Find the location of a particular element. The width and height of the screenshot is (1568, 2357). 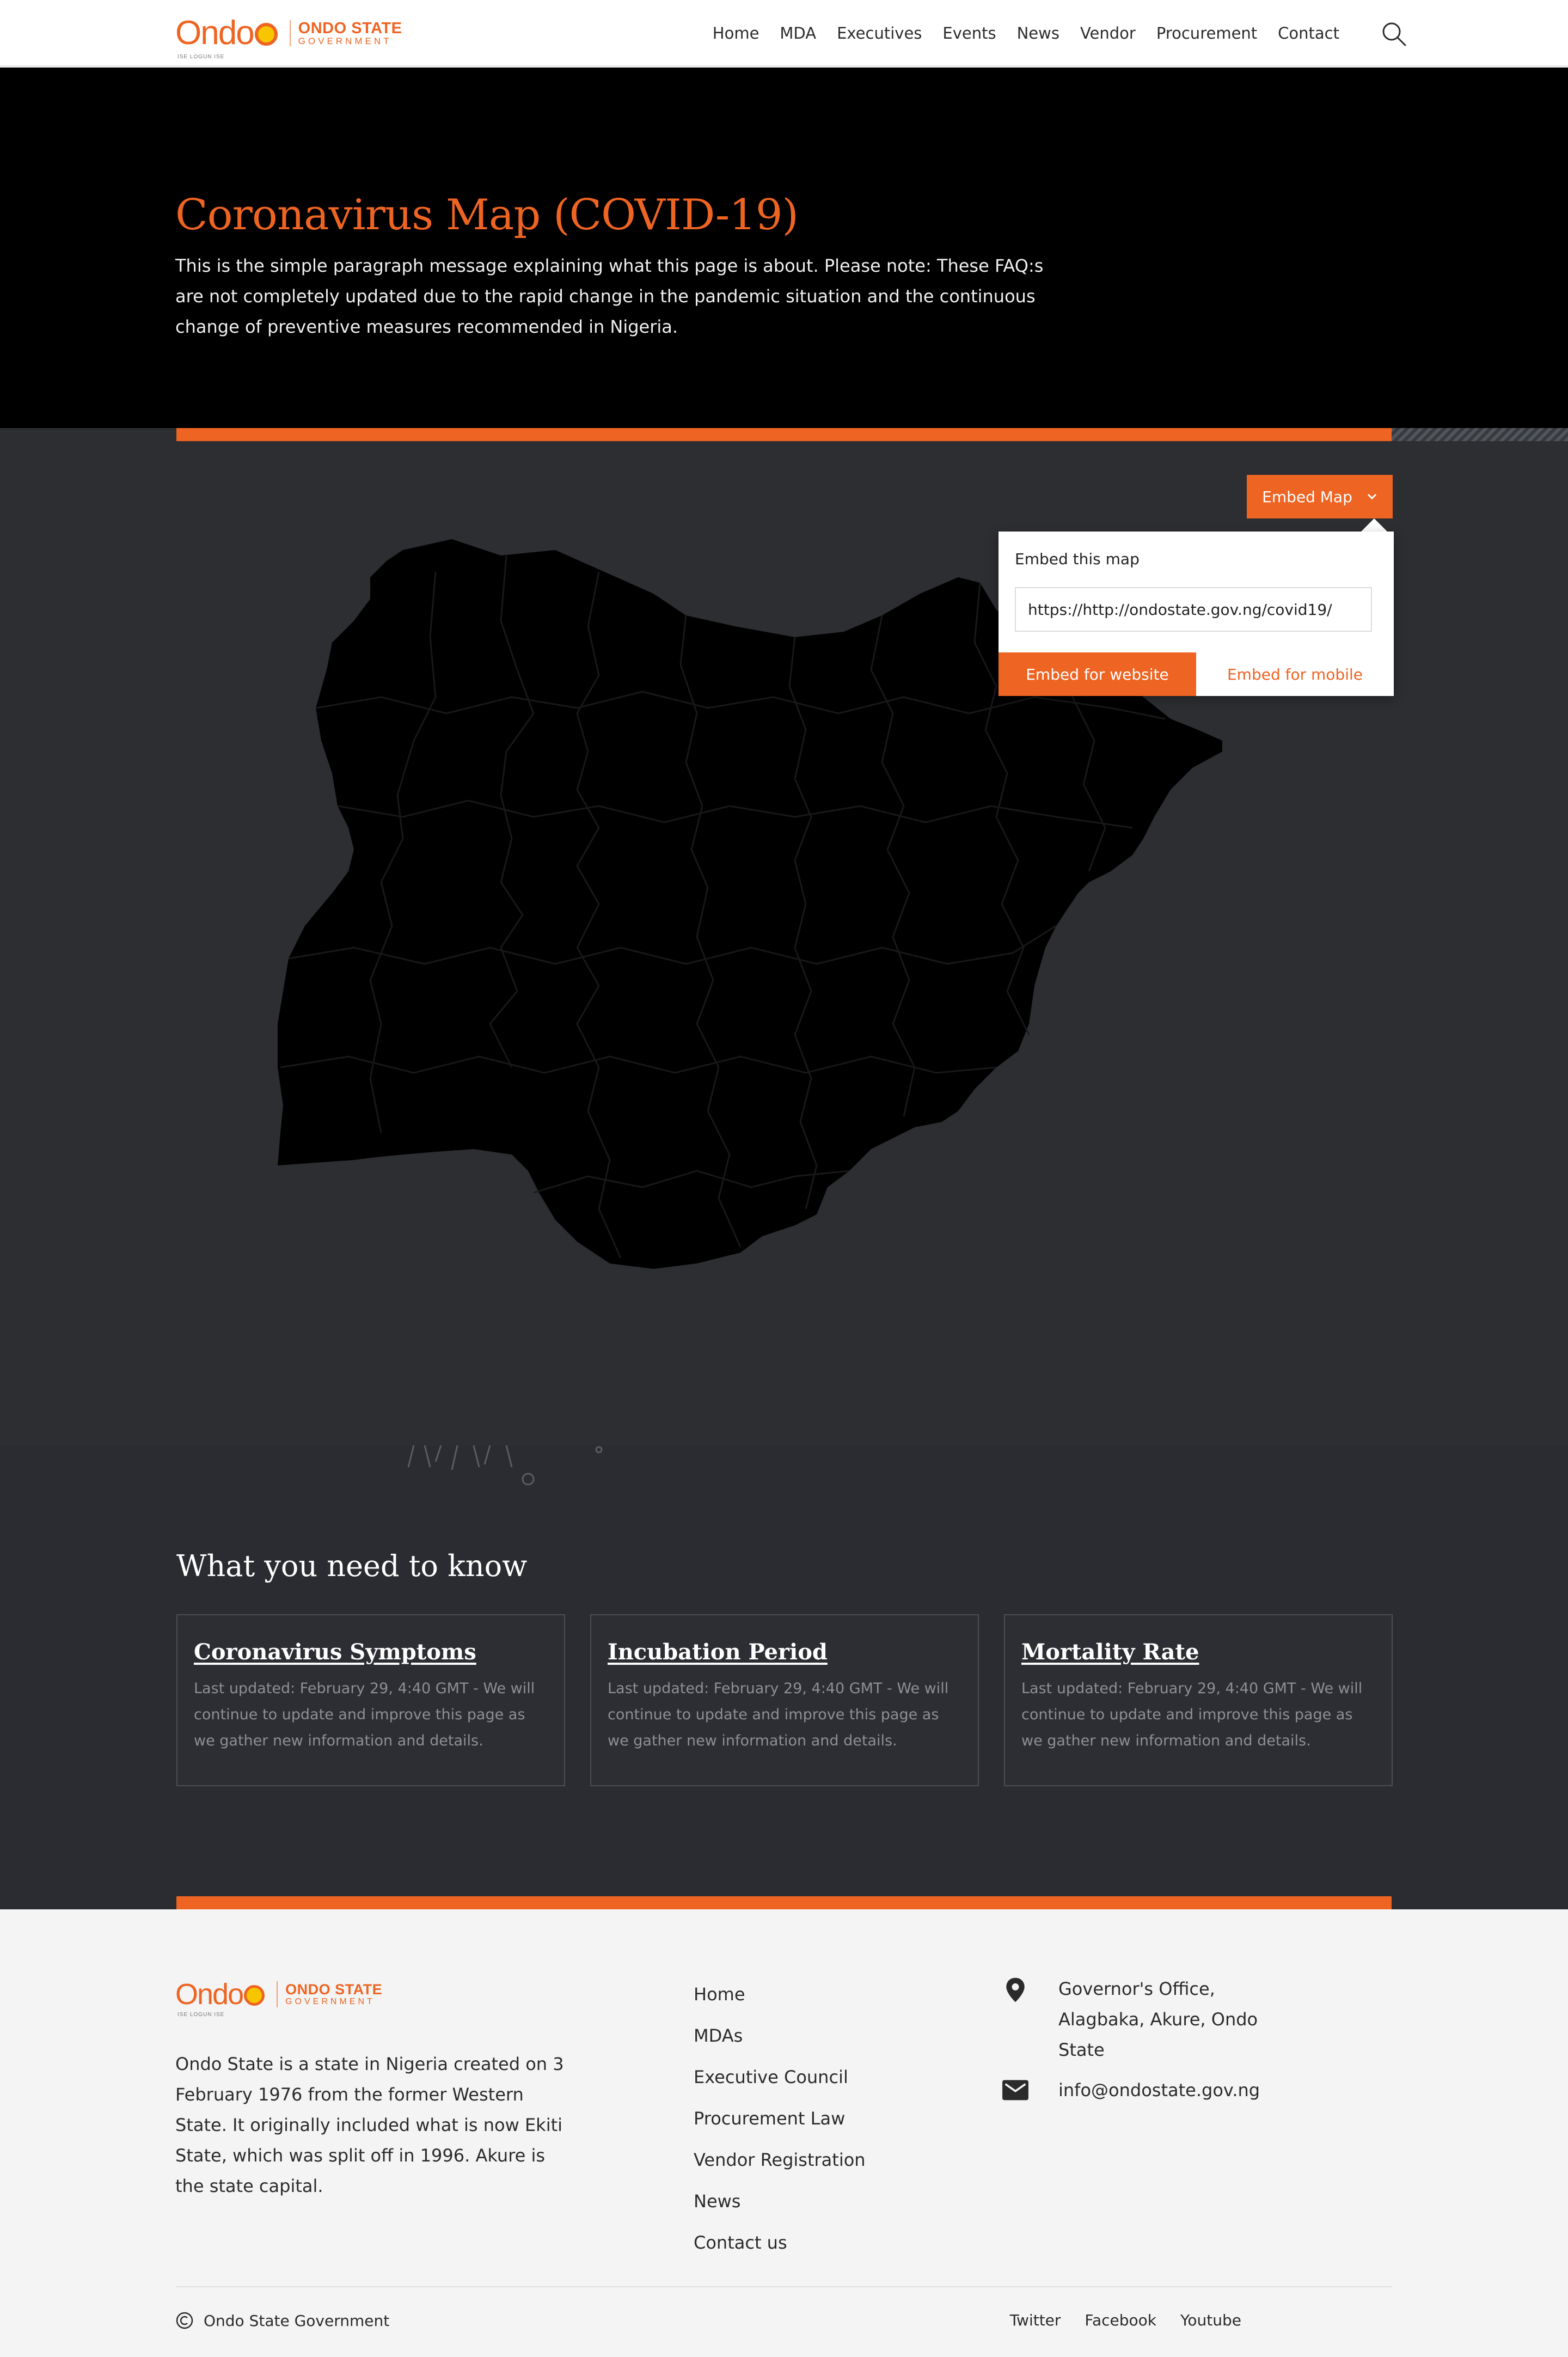

social-twitter: Twitter is located at coordinates (1035, 2320).